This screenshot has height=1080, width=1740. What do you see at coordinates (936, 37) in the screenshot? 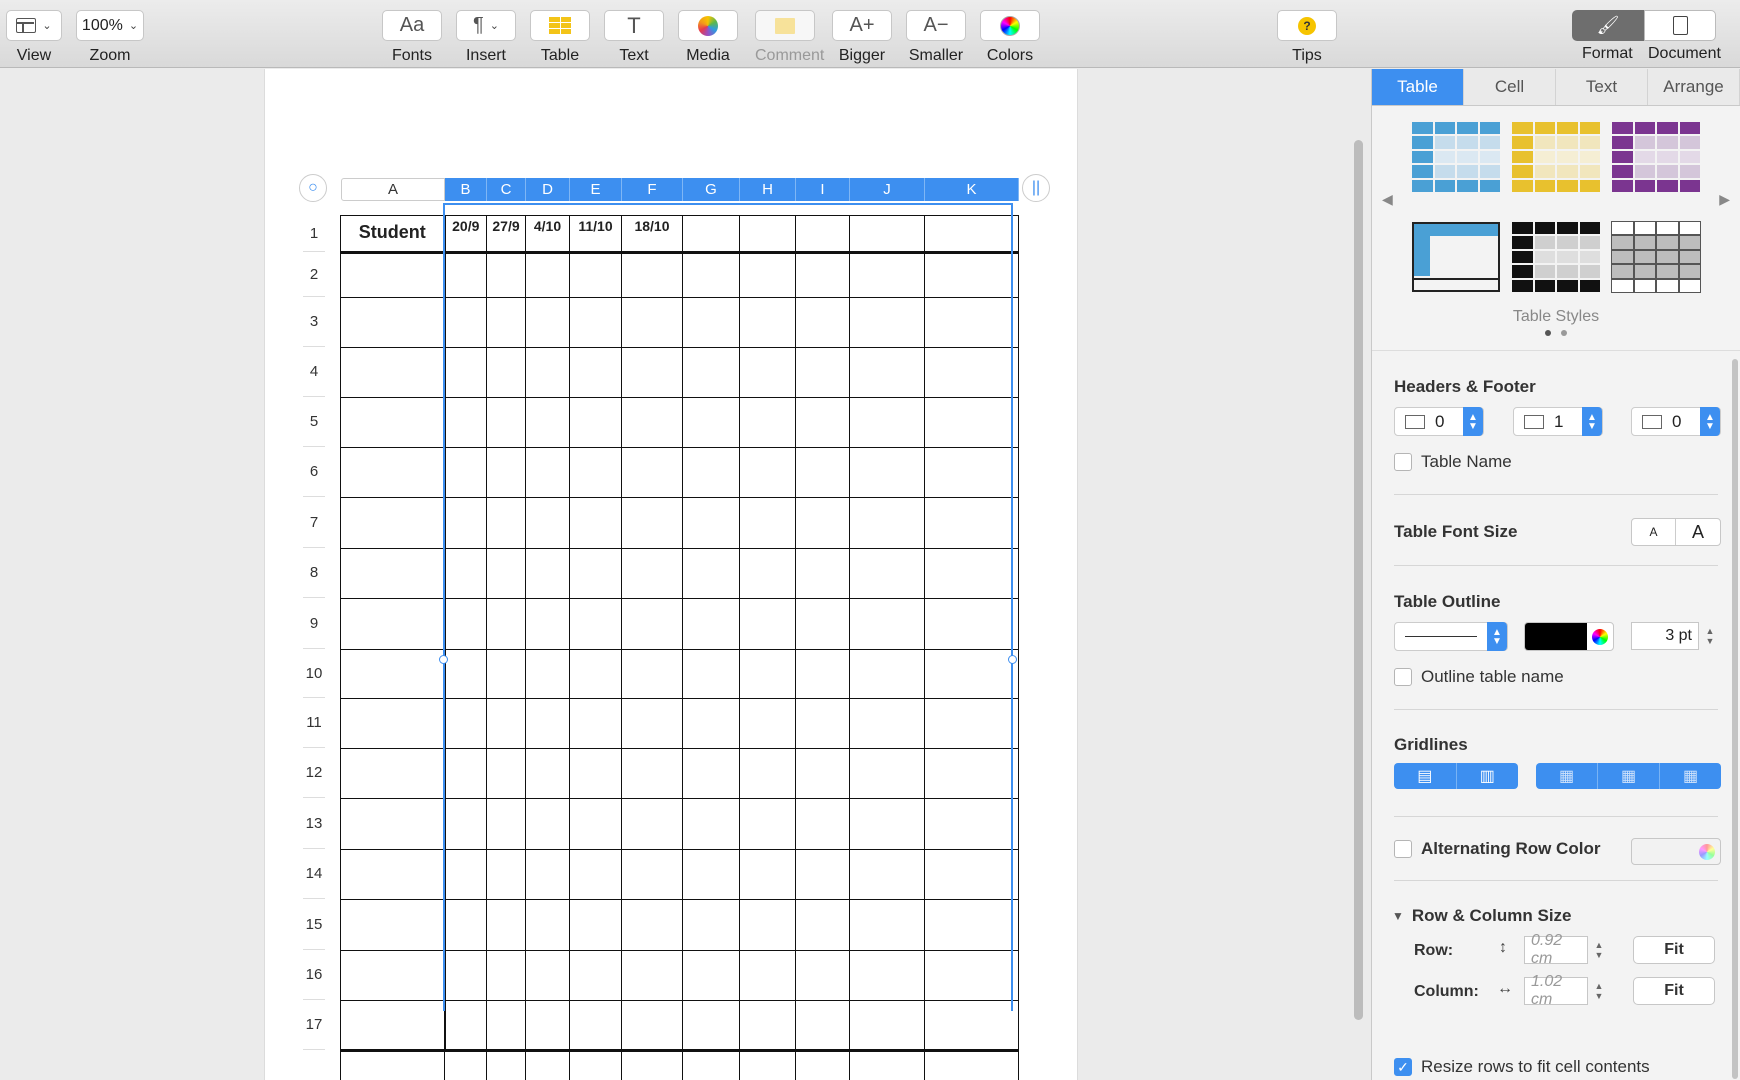
I see `smaller-button: A− Smaller` at bounding box center [936, 37].